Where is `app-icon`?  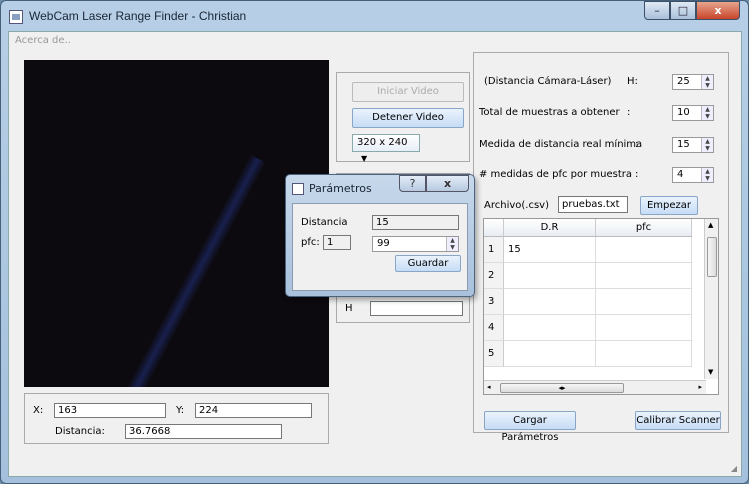 app-icon is located at coordinates (16, 17).